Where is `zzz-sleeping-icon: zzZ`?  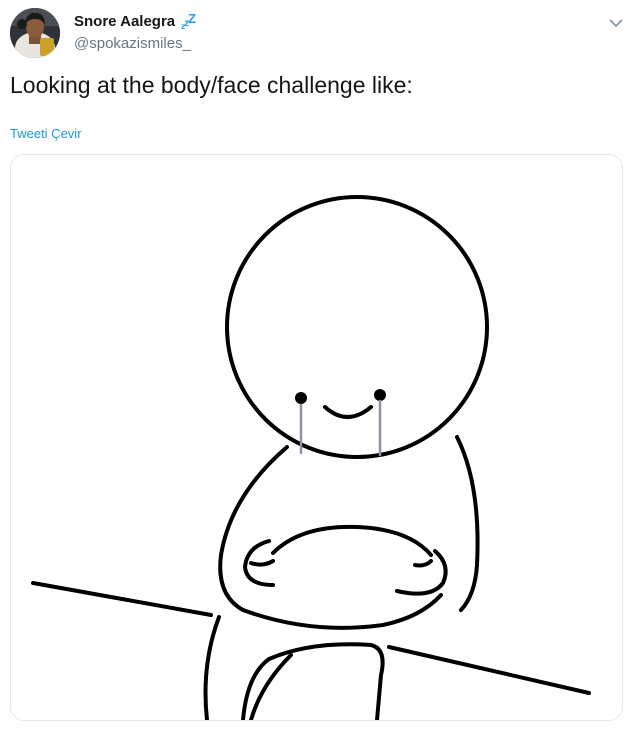
zzz-sleeping-icon: zzZ is located at coordinates (188, 21).